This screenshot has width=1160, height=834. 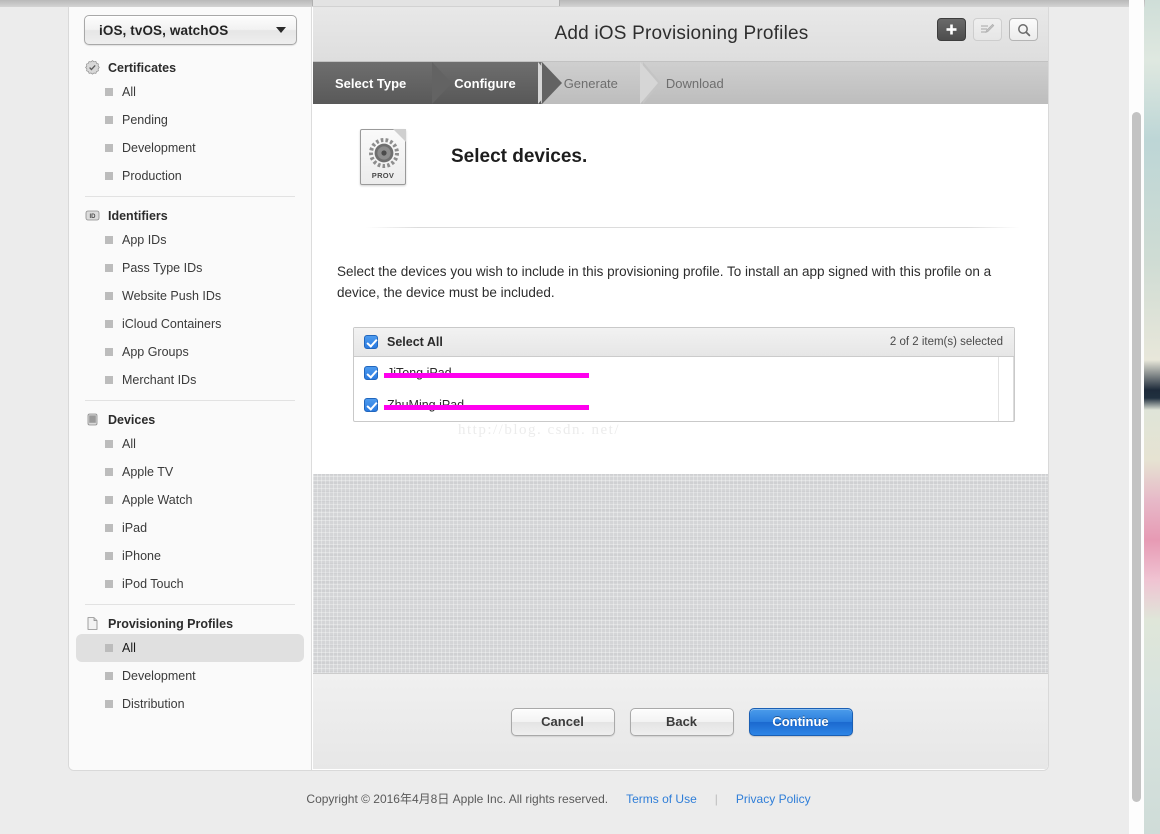 I want to click on sidebar-item-pass-type-ids: Pass Type IDs, so click(x=190, y=268).